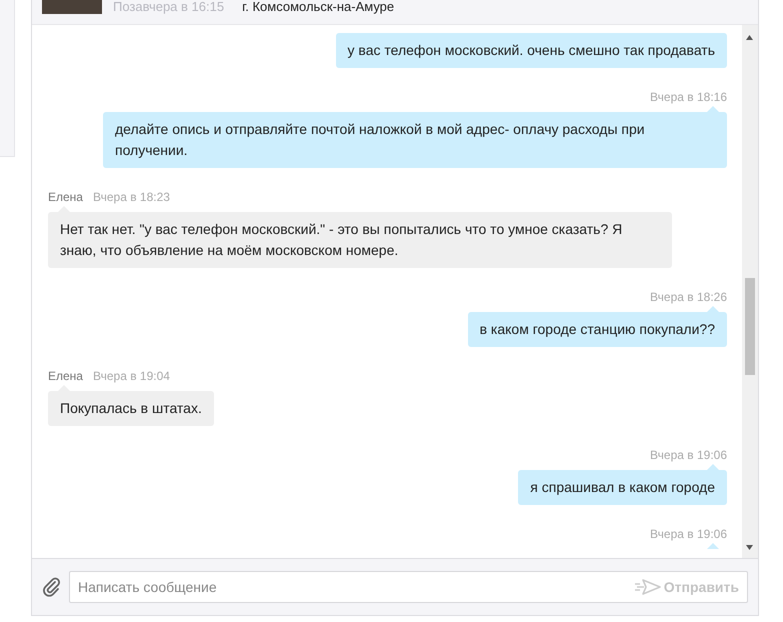 The height and width of the screenshot is (622, 783). I want to click on send-icon, so click(648, 587).